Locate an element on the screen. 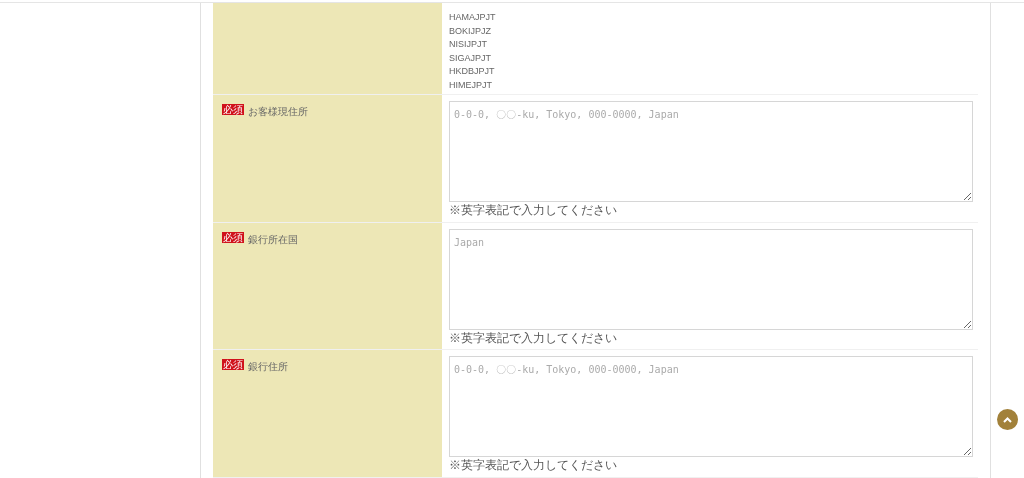  bank-code: NISIJPJT is located at coordinates (468, 44).